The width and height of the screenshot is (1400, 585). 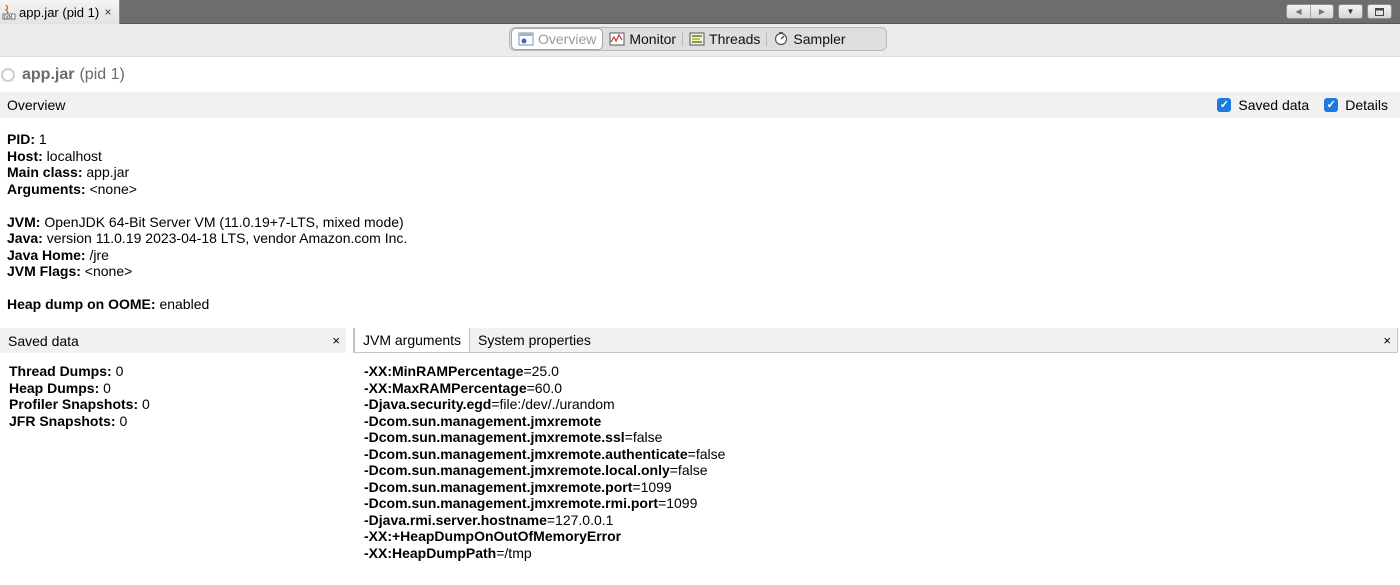 I want to click on tab-threads: Threads, so click(x=724, y=39).